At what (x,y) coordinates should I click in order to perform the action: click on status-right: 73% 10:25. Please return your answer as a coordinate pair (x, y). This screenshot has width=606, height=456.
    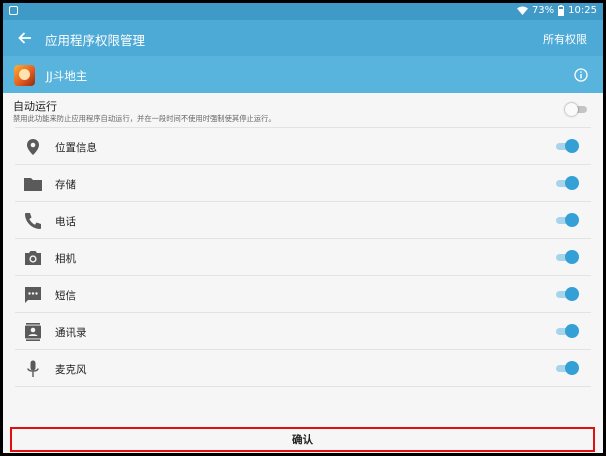
    Looking at the image, I should click on (556, 10).